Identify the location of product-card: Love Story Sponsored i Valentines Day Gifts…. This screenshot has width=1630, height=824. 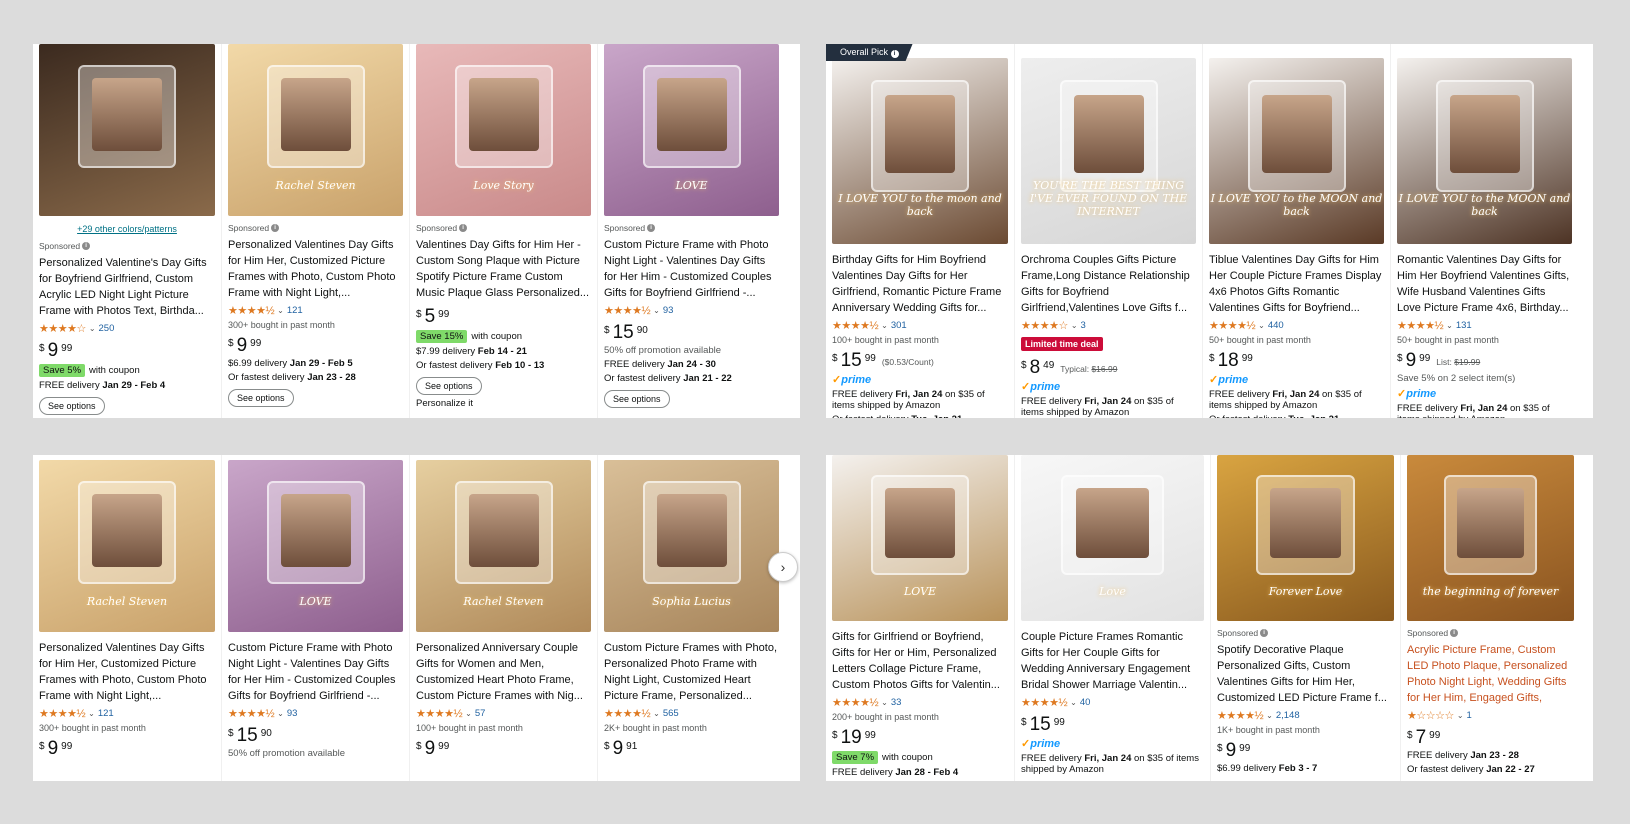
(503, 231).